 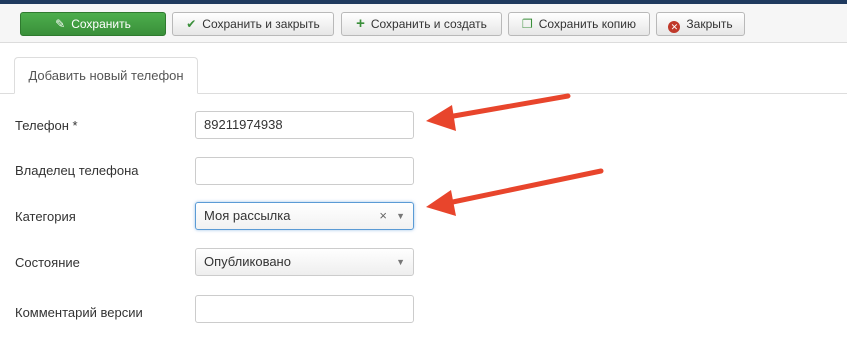 I want to click on annotation-arrow-category, so click(x=515, y=192).